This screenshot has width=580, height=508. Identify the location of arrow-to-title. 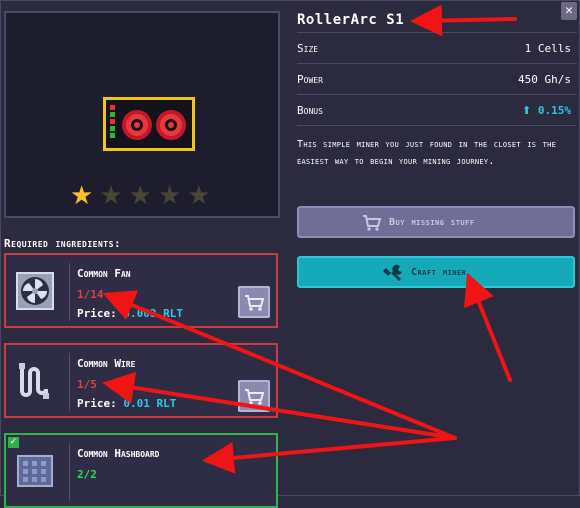
(463, 20).